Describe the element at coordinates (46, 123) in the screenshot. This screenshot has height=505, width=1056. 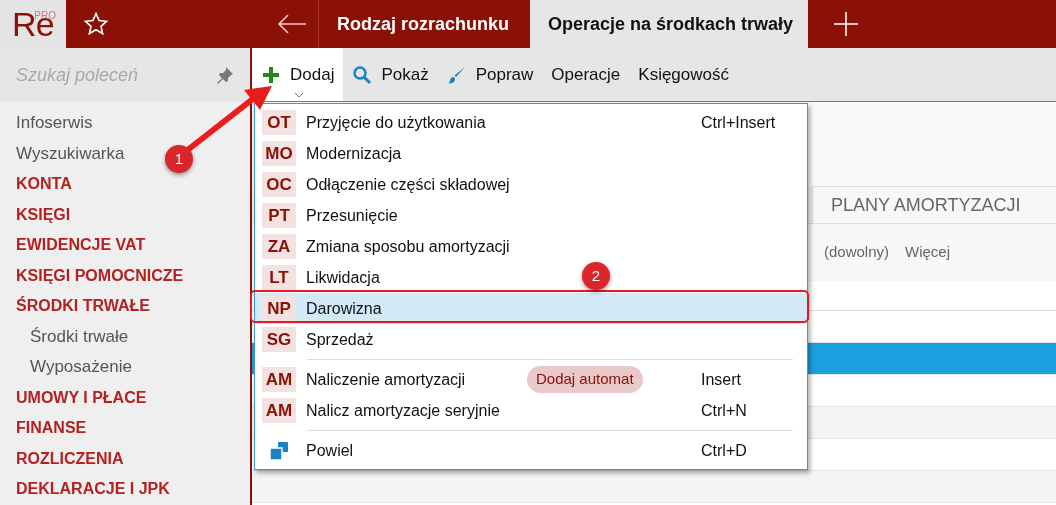
I see `sidebar-item: Infoserwis` at that location.